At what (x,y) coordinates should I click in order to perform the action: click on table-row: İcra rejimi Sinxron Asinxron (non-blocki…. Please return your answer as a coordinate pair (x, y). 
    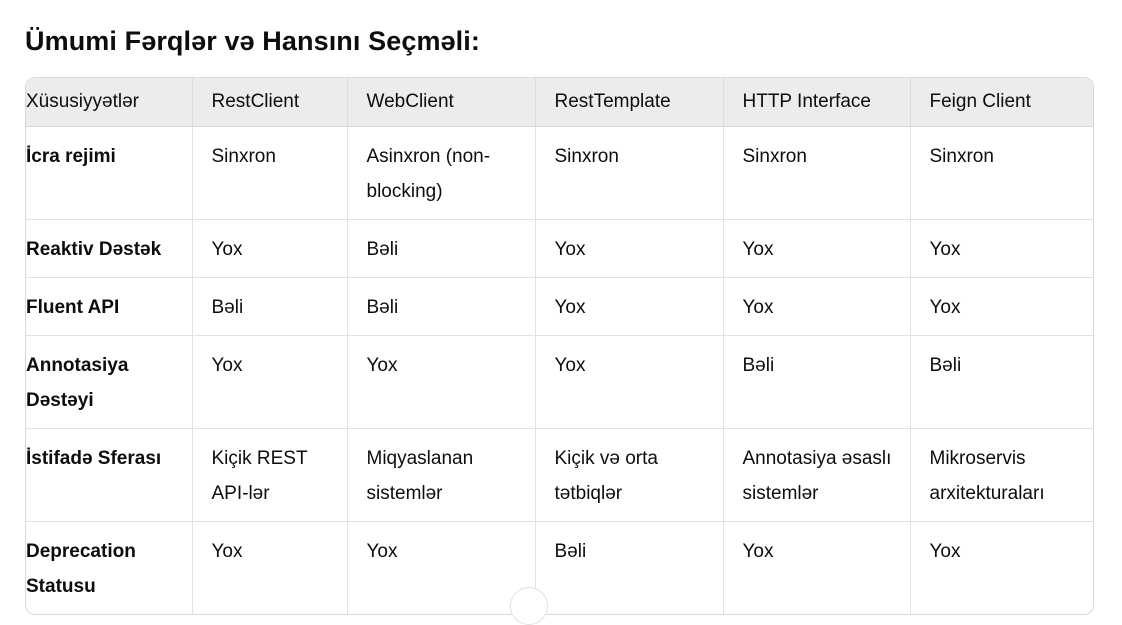
    Looking at the image, I should click on (559, 173).